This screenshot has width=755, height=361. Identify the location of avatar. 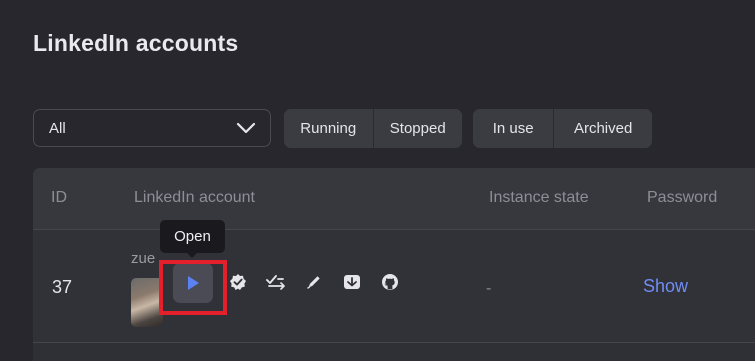
(147, 302).